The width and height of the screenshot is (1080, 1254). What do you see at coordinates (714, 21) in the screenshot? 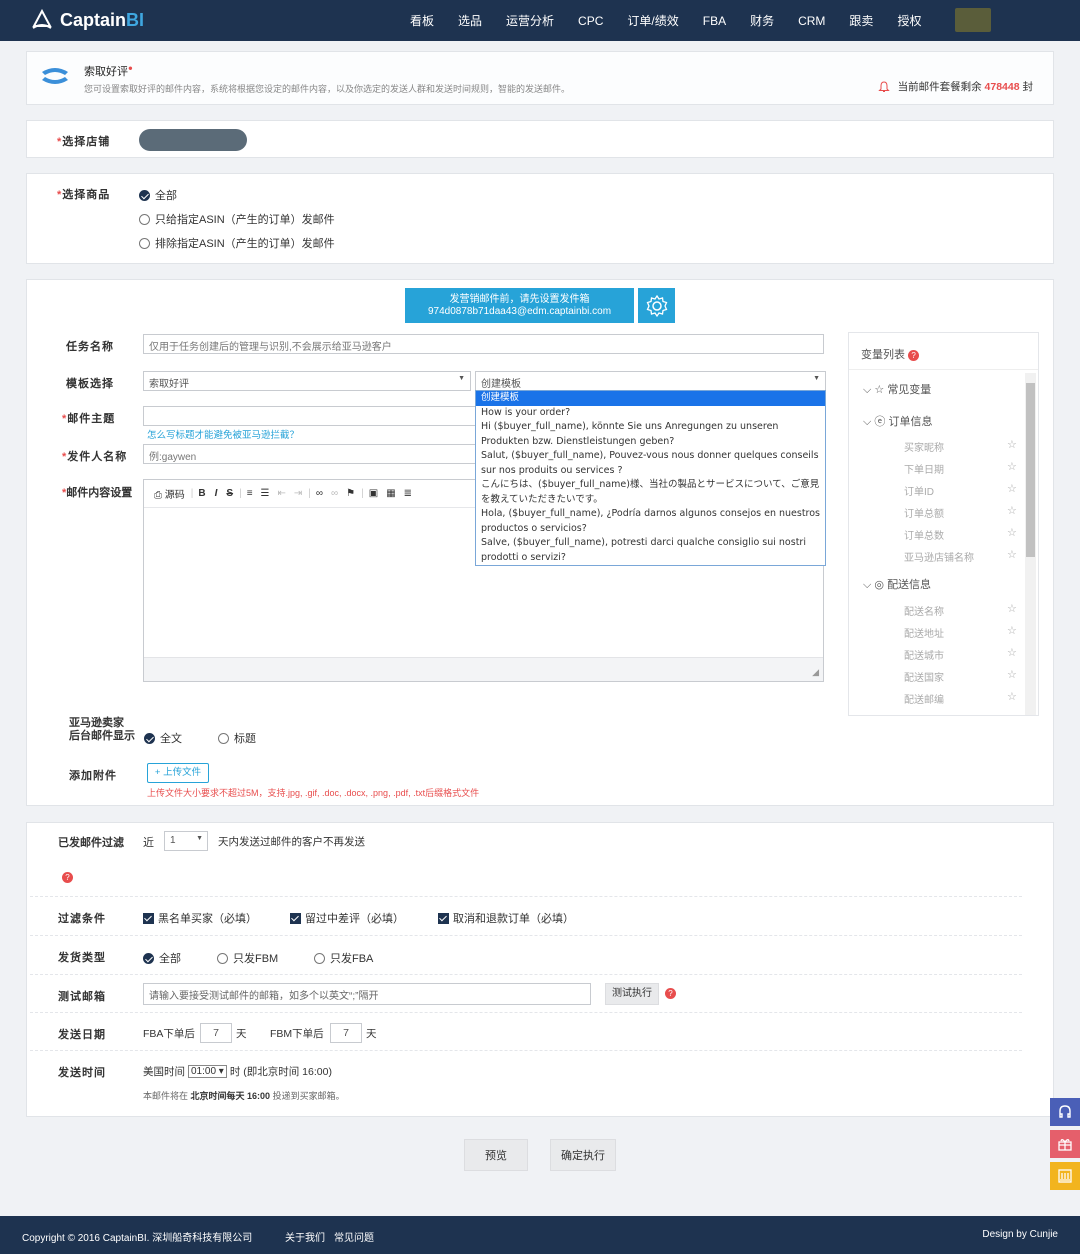
I see `nav-item-fba: FBA` at bounding box center [714, 21].